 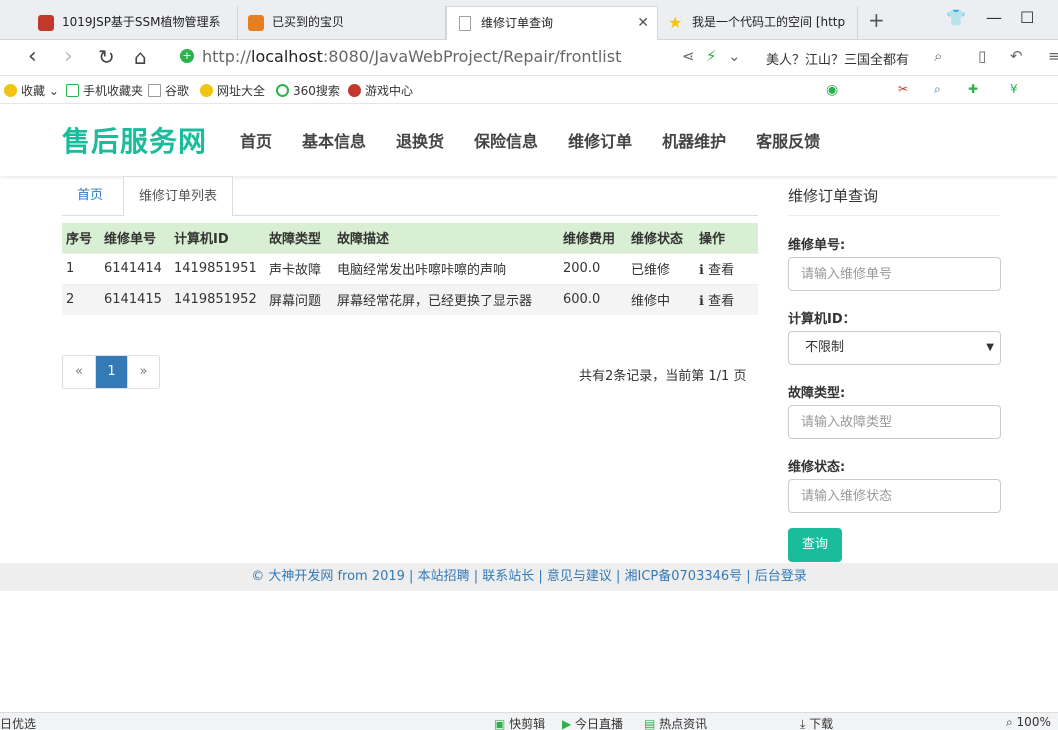 What do you see at coordinates (299, 238) in the screenshot?
I see `column-header: 故障类型` at bounding box center [299, 238].